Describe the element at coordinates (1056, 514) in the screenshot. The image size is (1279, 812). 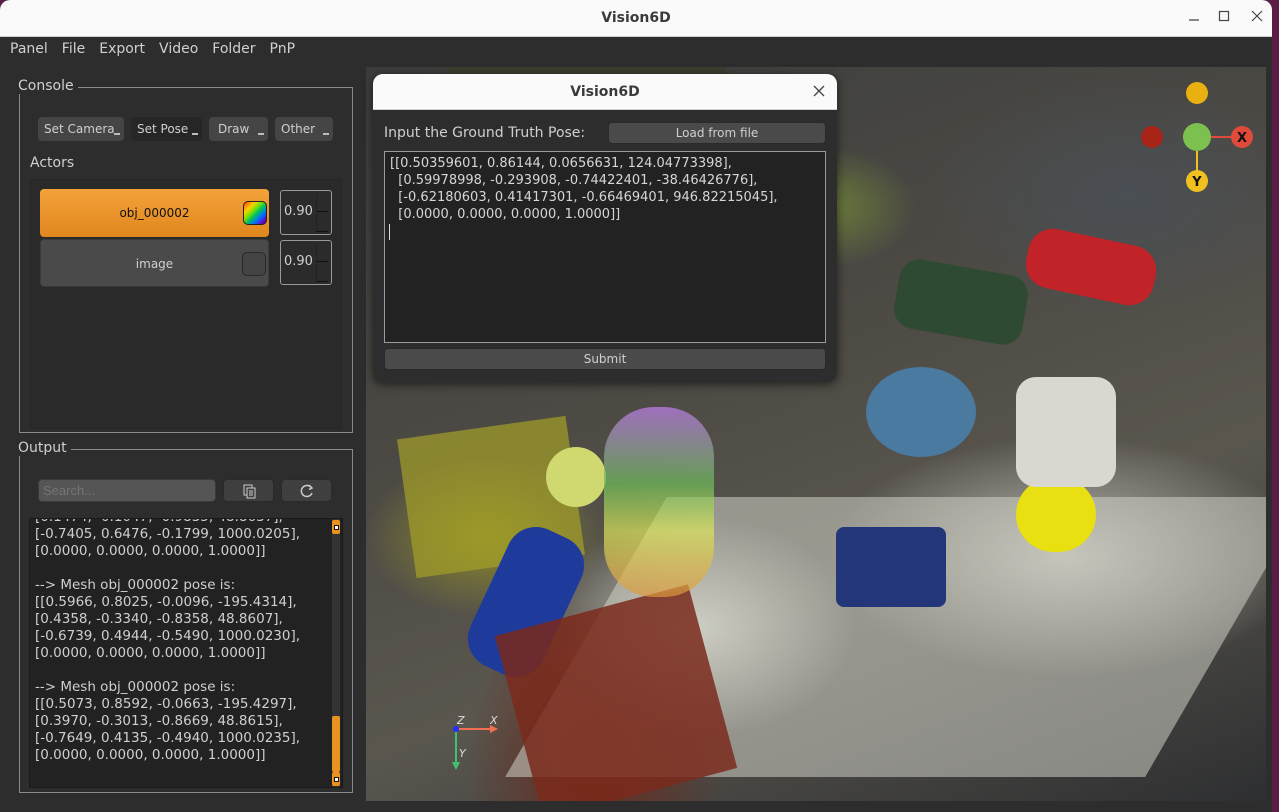
I see `scene-duck` at that location.